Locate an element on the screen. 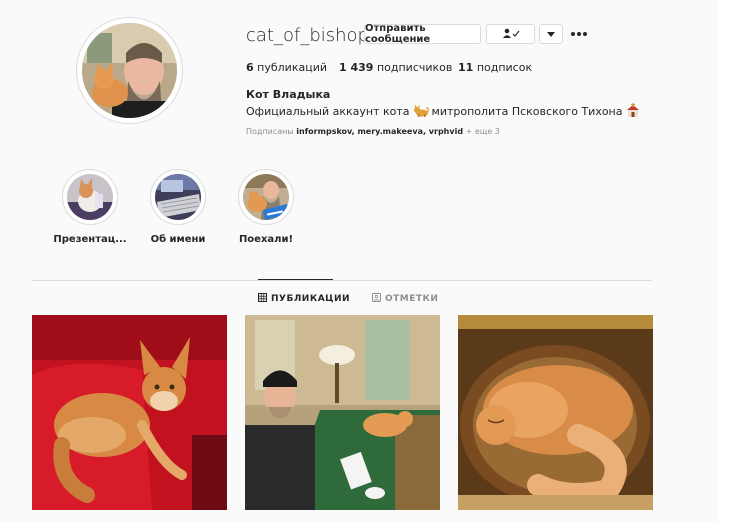 This screenshot has width=750, height=522. profile-avatar is located at coordinates (129, 70).